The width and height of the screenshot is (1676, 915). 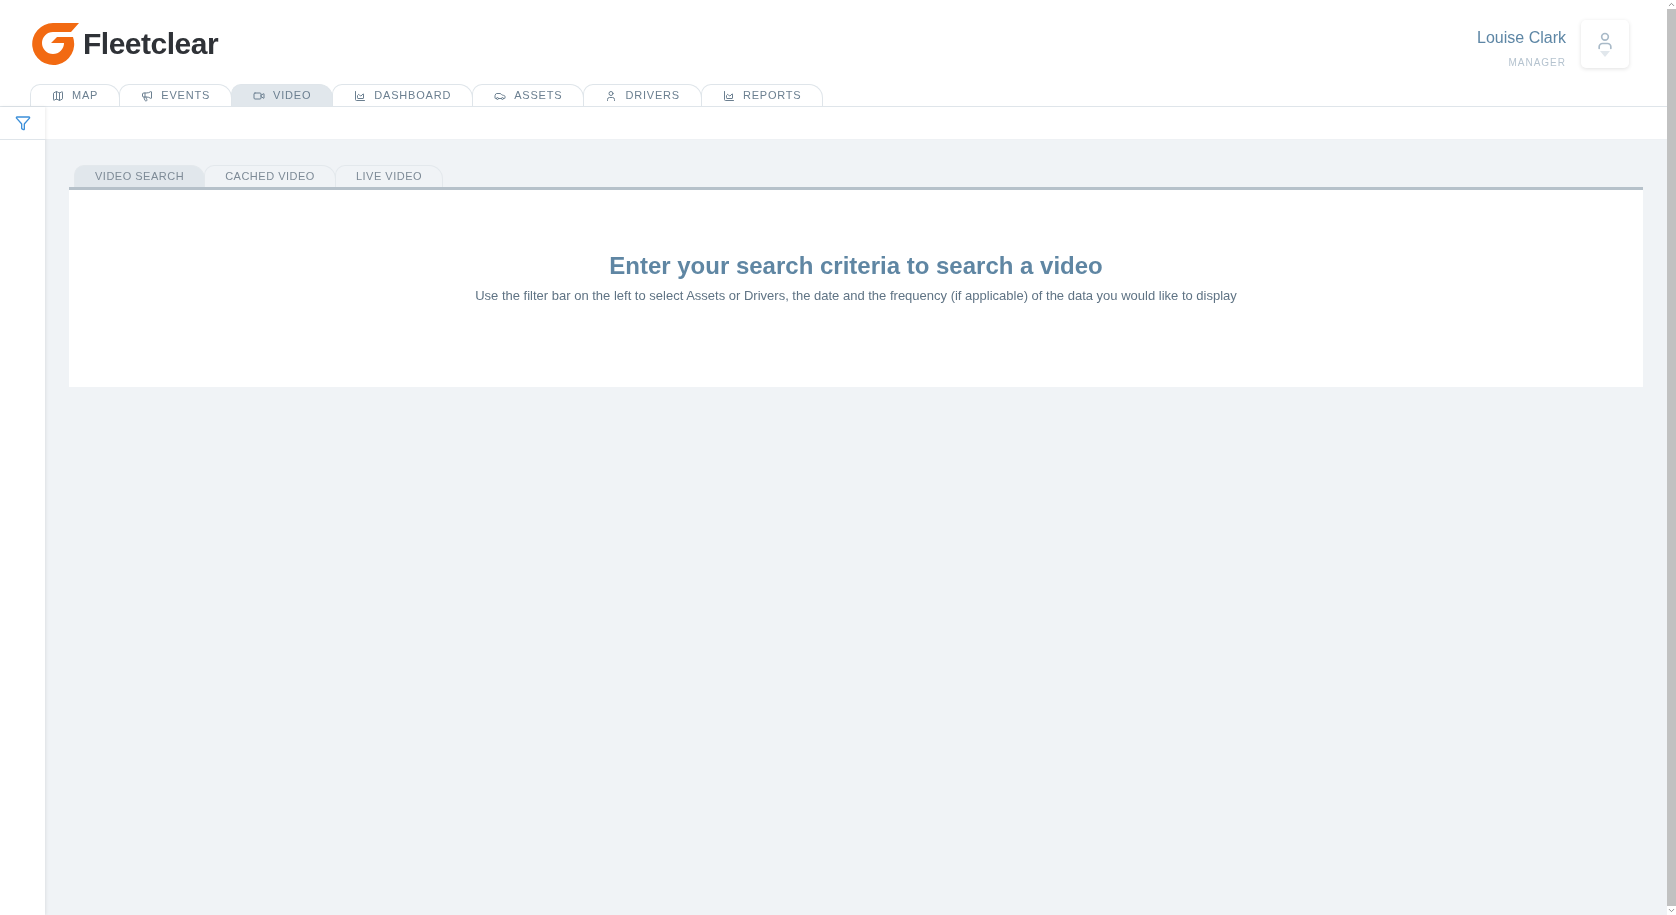 I want to click on nav-tab: REPORTS, so click(x=762, y=95).